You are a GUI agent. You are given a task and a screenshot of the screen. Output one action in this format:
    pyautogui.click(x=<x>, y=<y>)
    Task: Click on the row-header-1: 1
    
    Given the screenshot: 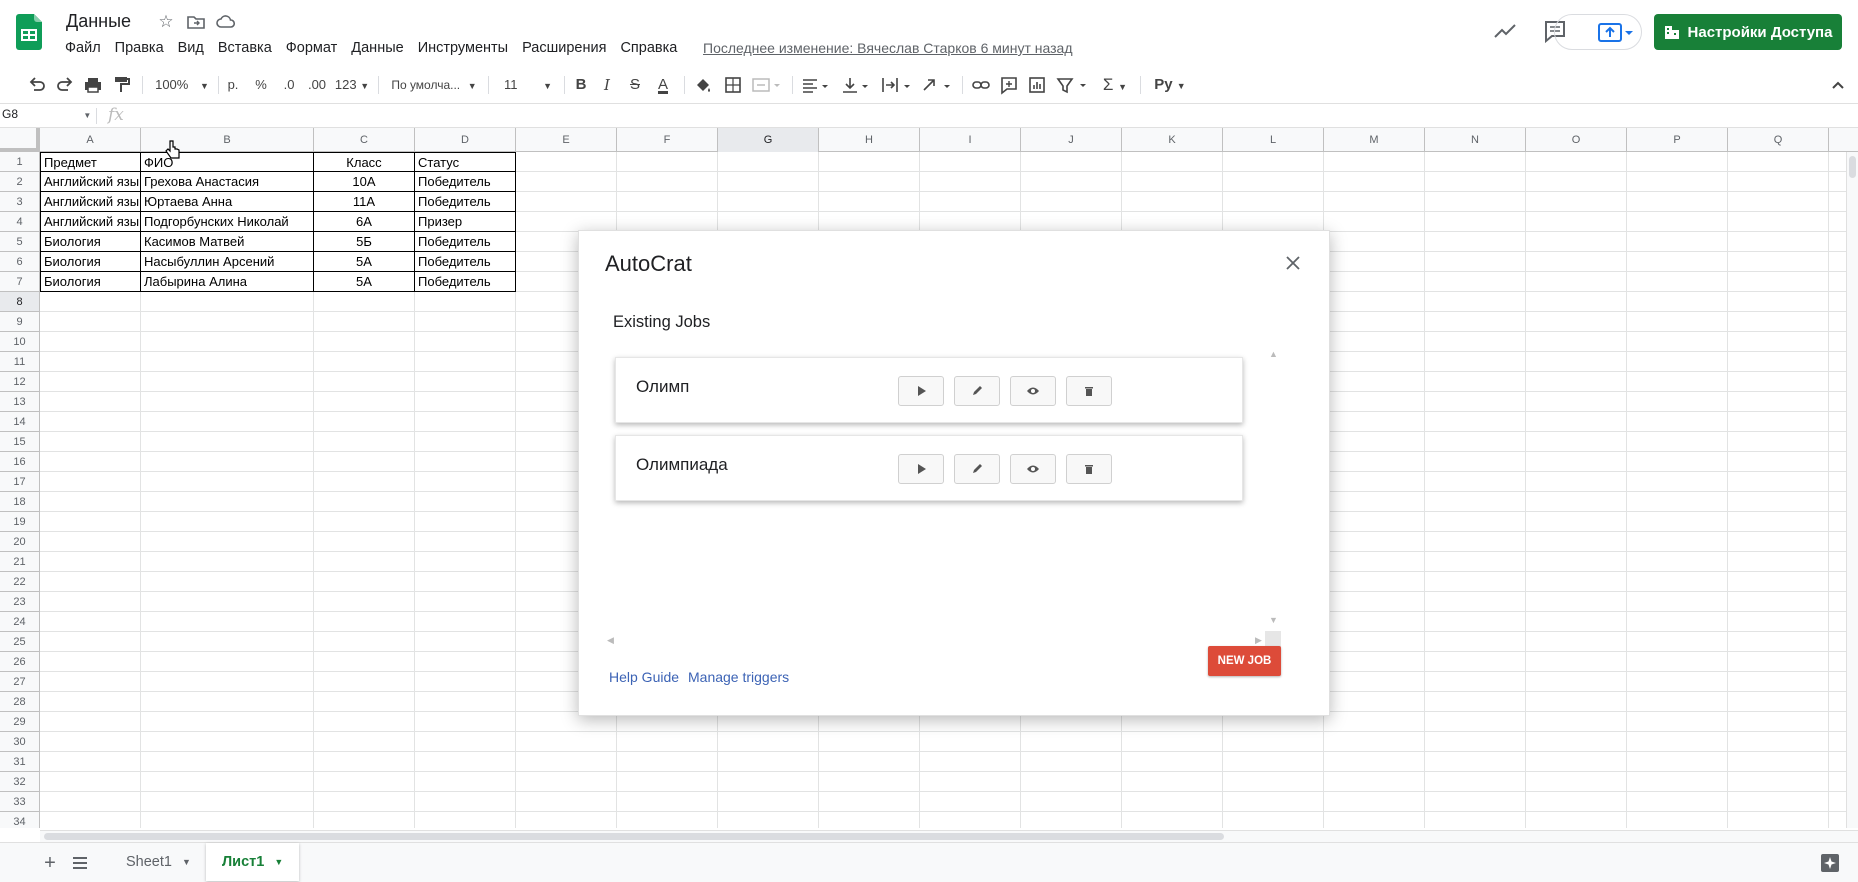 What is the action you would take?
    pyautogui.click(x=20, y=162)
    